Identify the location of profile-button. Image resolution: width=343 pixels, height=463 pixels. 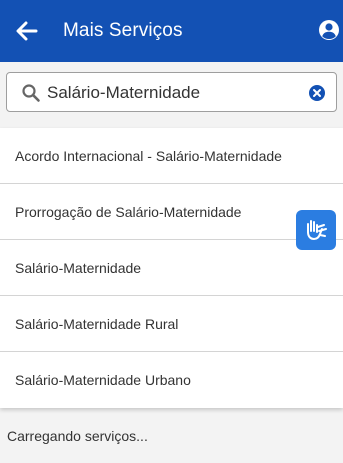
(329, 30).